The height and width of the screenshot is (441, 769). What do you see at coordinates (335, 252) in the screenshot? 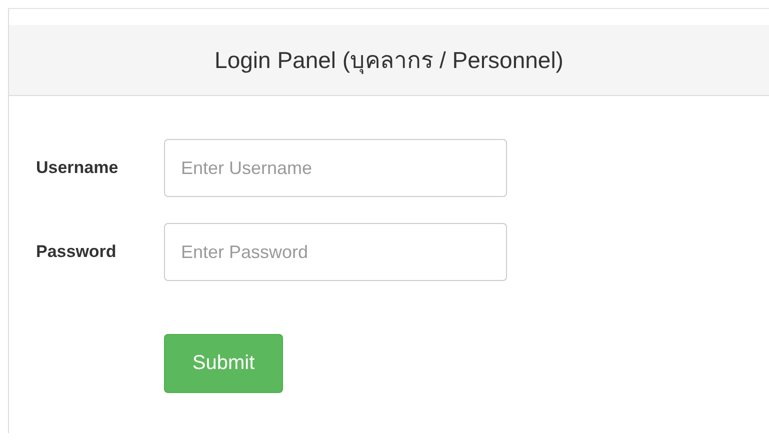
I see `input-field: Enter Password` at bounding box center [335, 252].